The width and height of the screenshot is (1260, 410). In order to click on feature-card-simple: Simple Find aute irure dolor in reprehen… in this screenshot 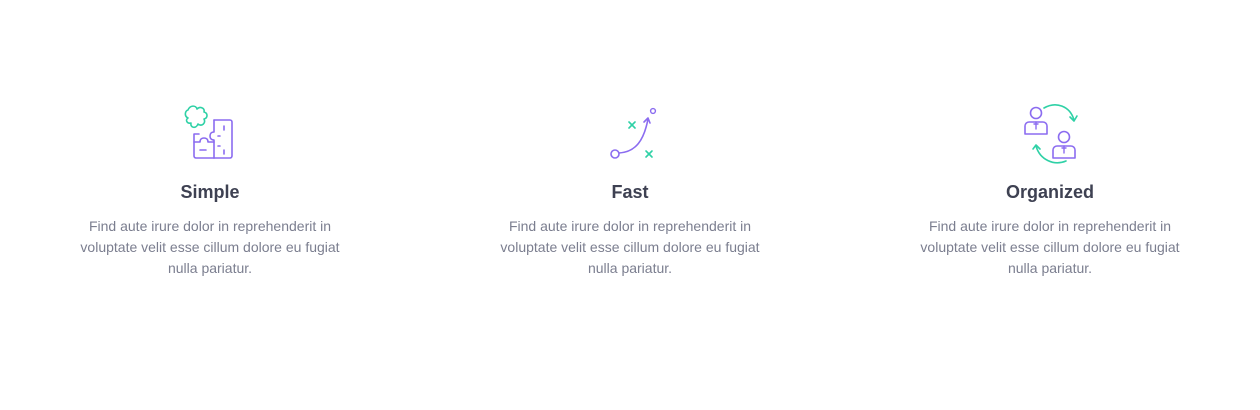, I will do `click(210, 190)`.